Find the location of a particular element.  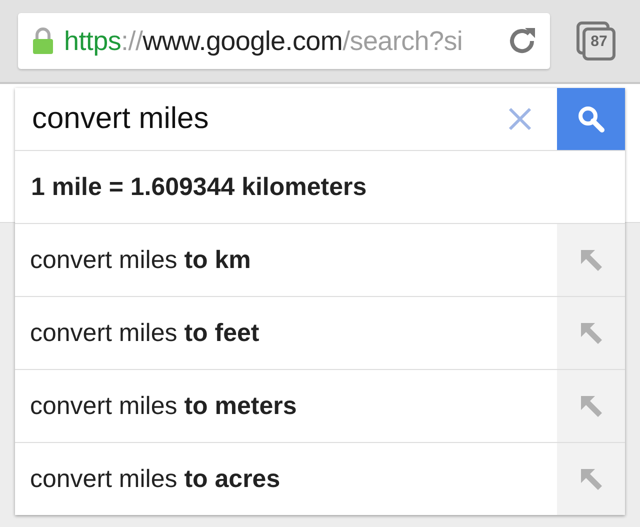

suggestion-item: convert miles to feet is located at coordinates (286, 333).